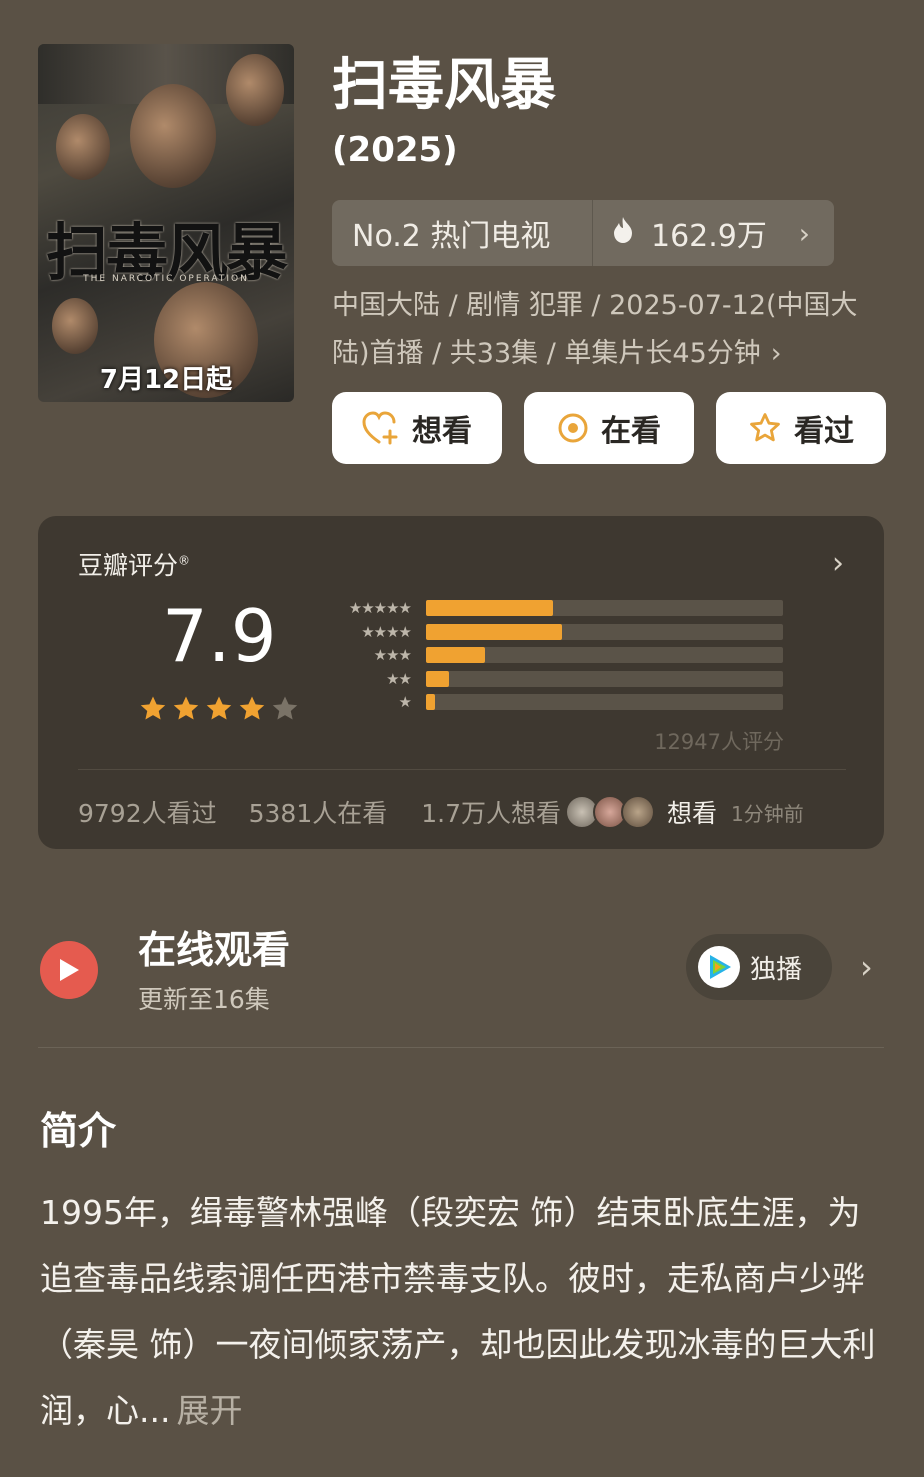 This screenshot has width=924, height=1477. What do you see at coordinates (765, 427) in the screenshot?
I see `star-outline-icon` at bounding box center [765, 427].